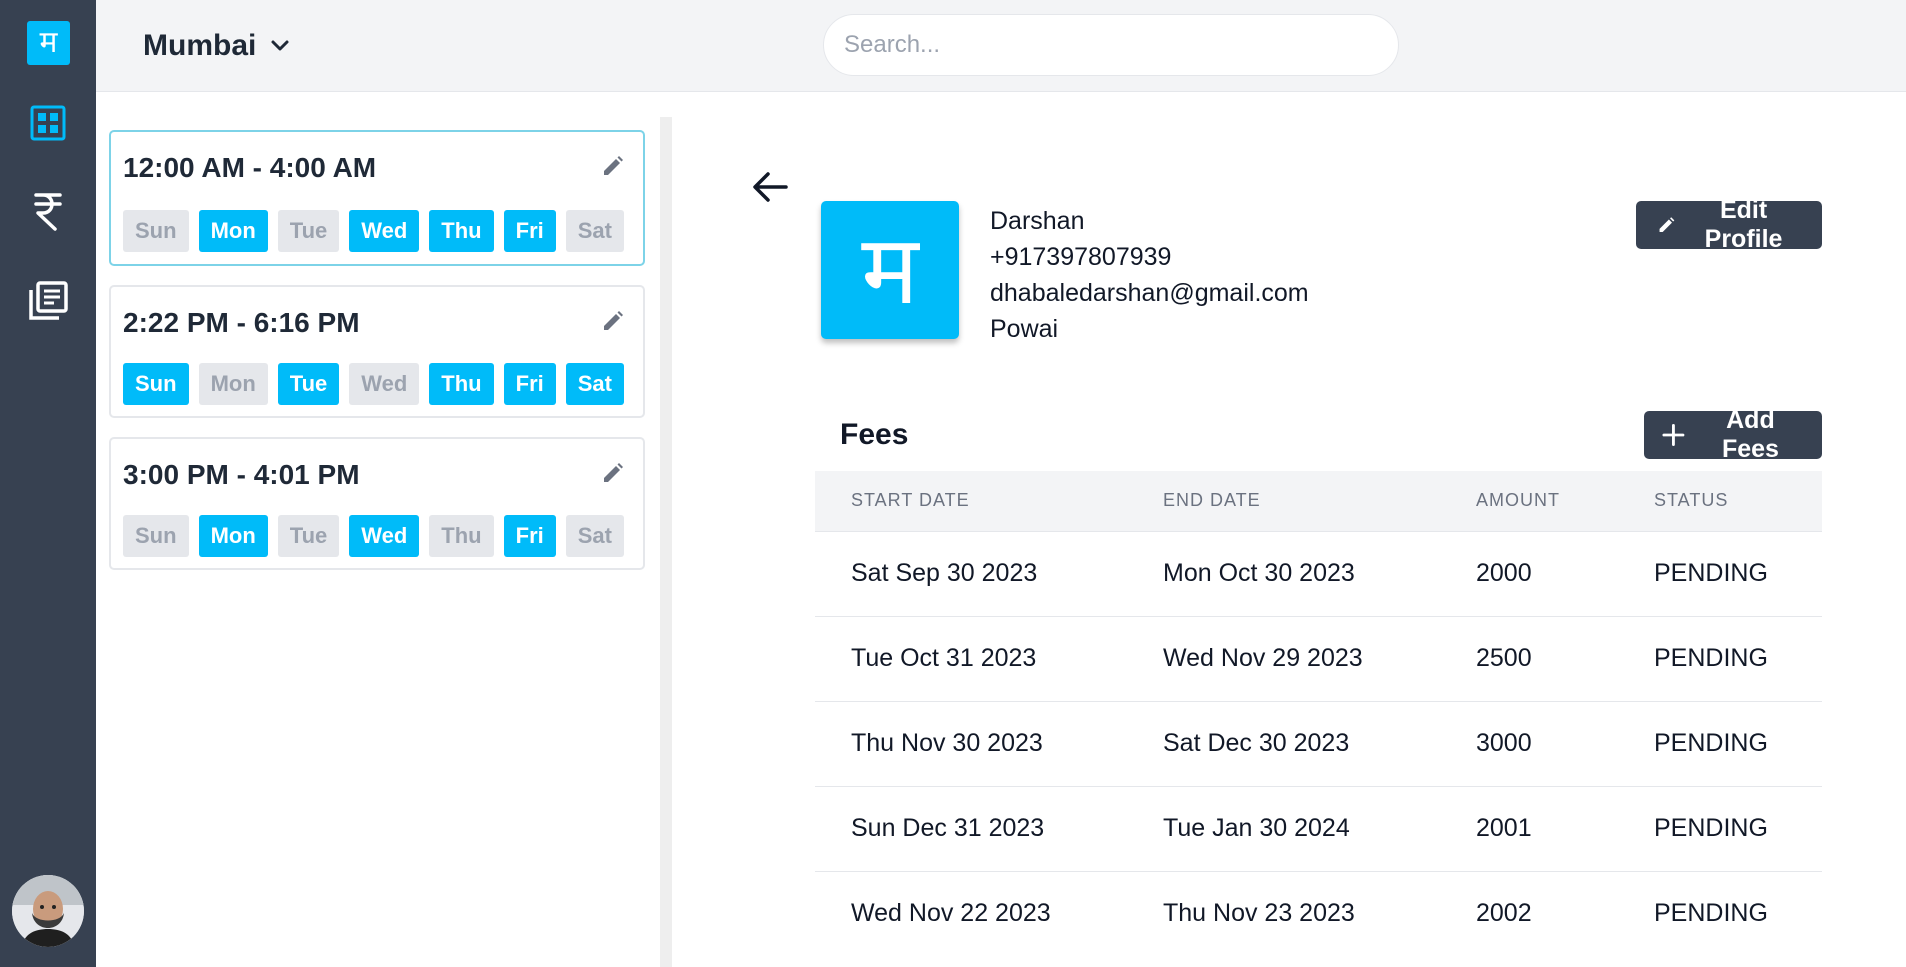 The height and width of the screenshot is (967, 1906). Describe the element at coordinates (250, 167) in the screenshot. I see `slot-time: 12:00 AM - 4:00 AM` at that location.